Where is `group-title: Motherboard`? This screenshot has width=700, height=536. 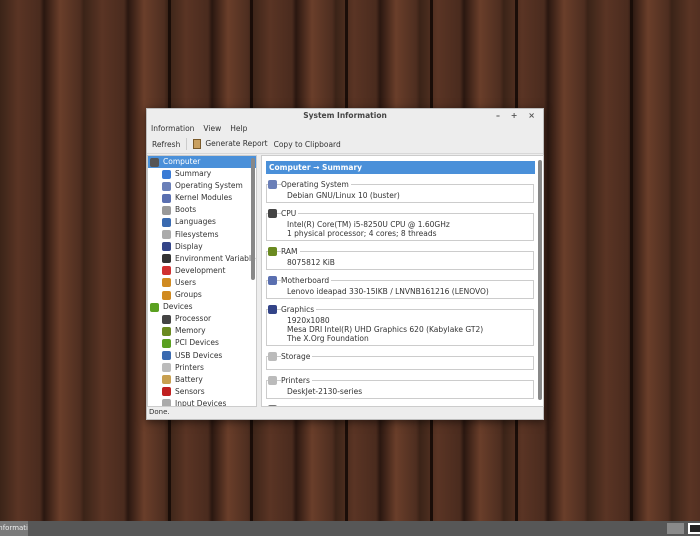 group-title: Motherboard is located at coordinates (306, 280).